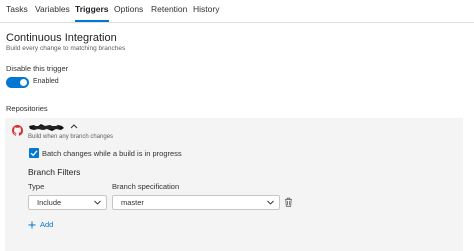 This screenshot has width=474, height=251. What do you see at coordinates (146, 186) in the screenshot?
I see `branch-specification-label: Branch specification` at bounding box center [146, 186].